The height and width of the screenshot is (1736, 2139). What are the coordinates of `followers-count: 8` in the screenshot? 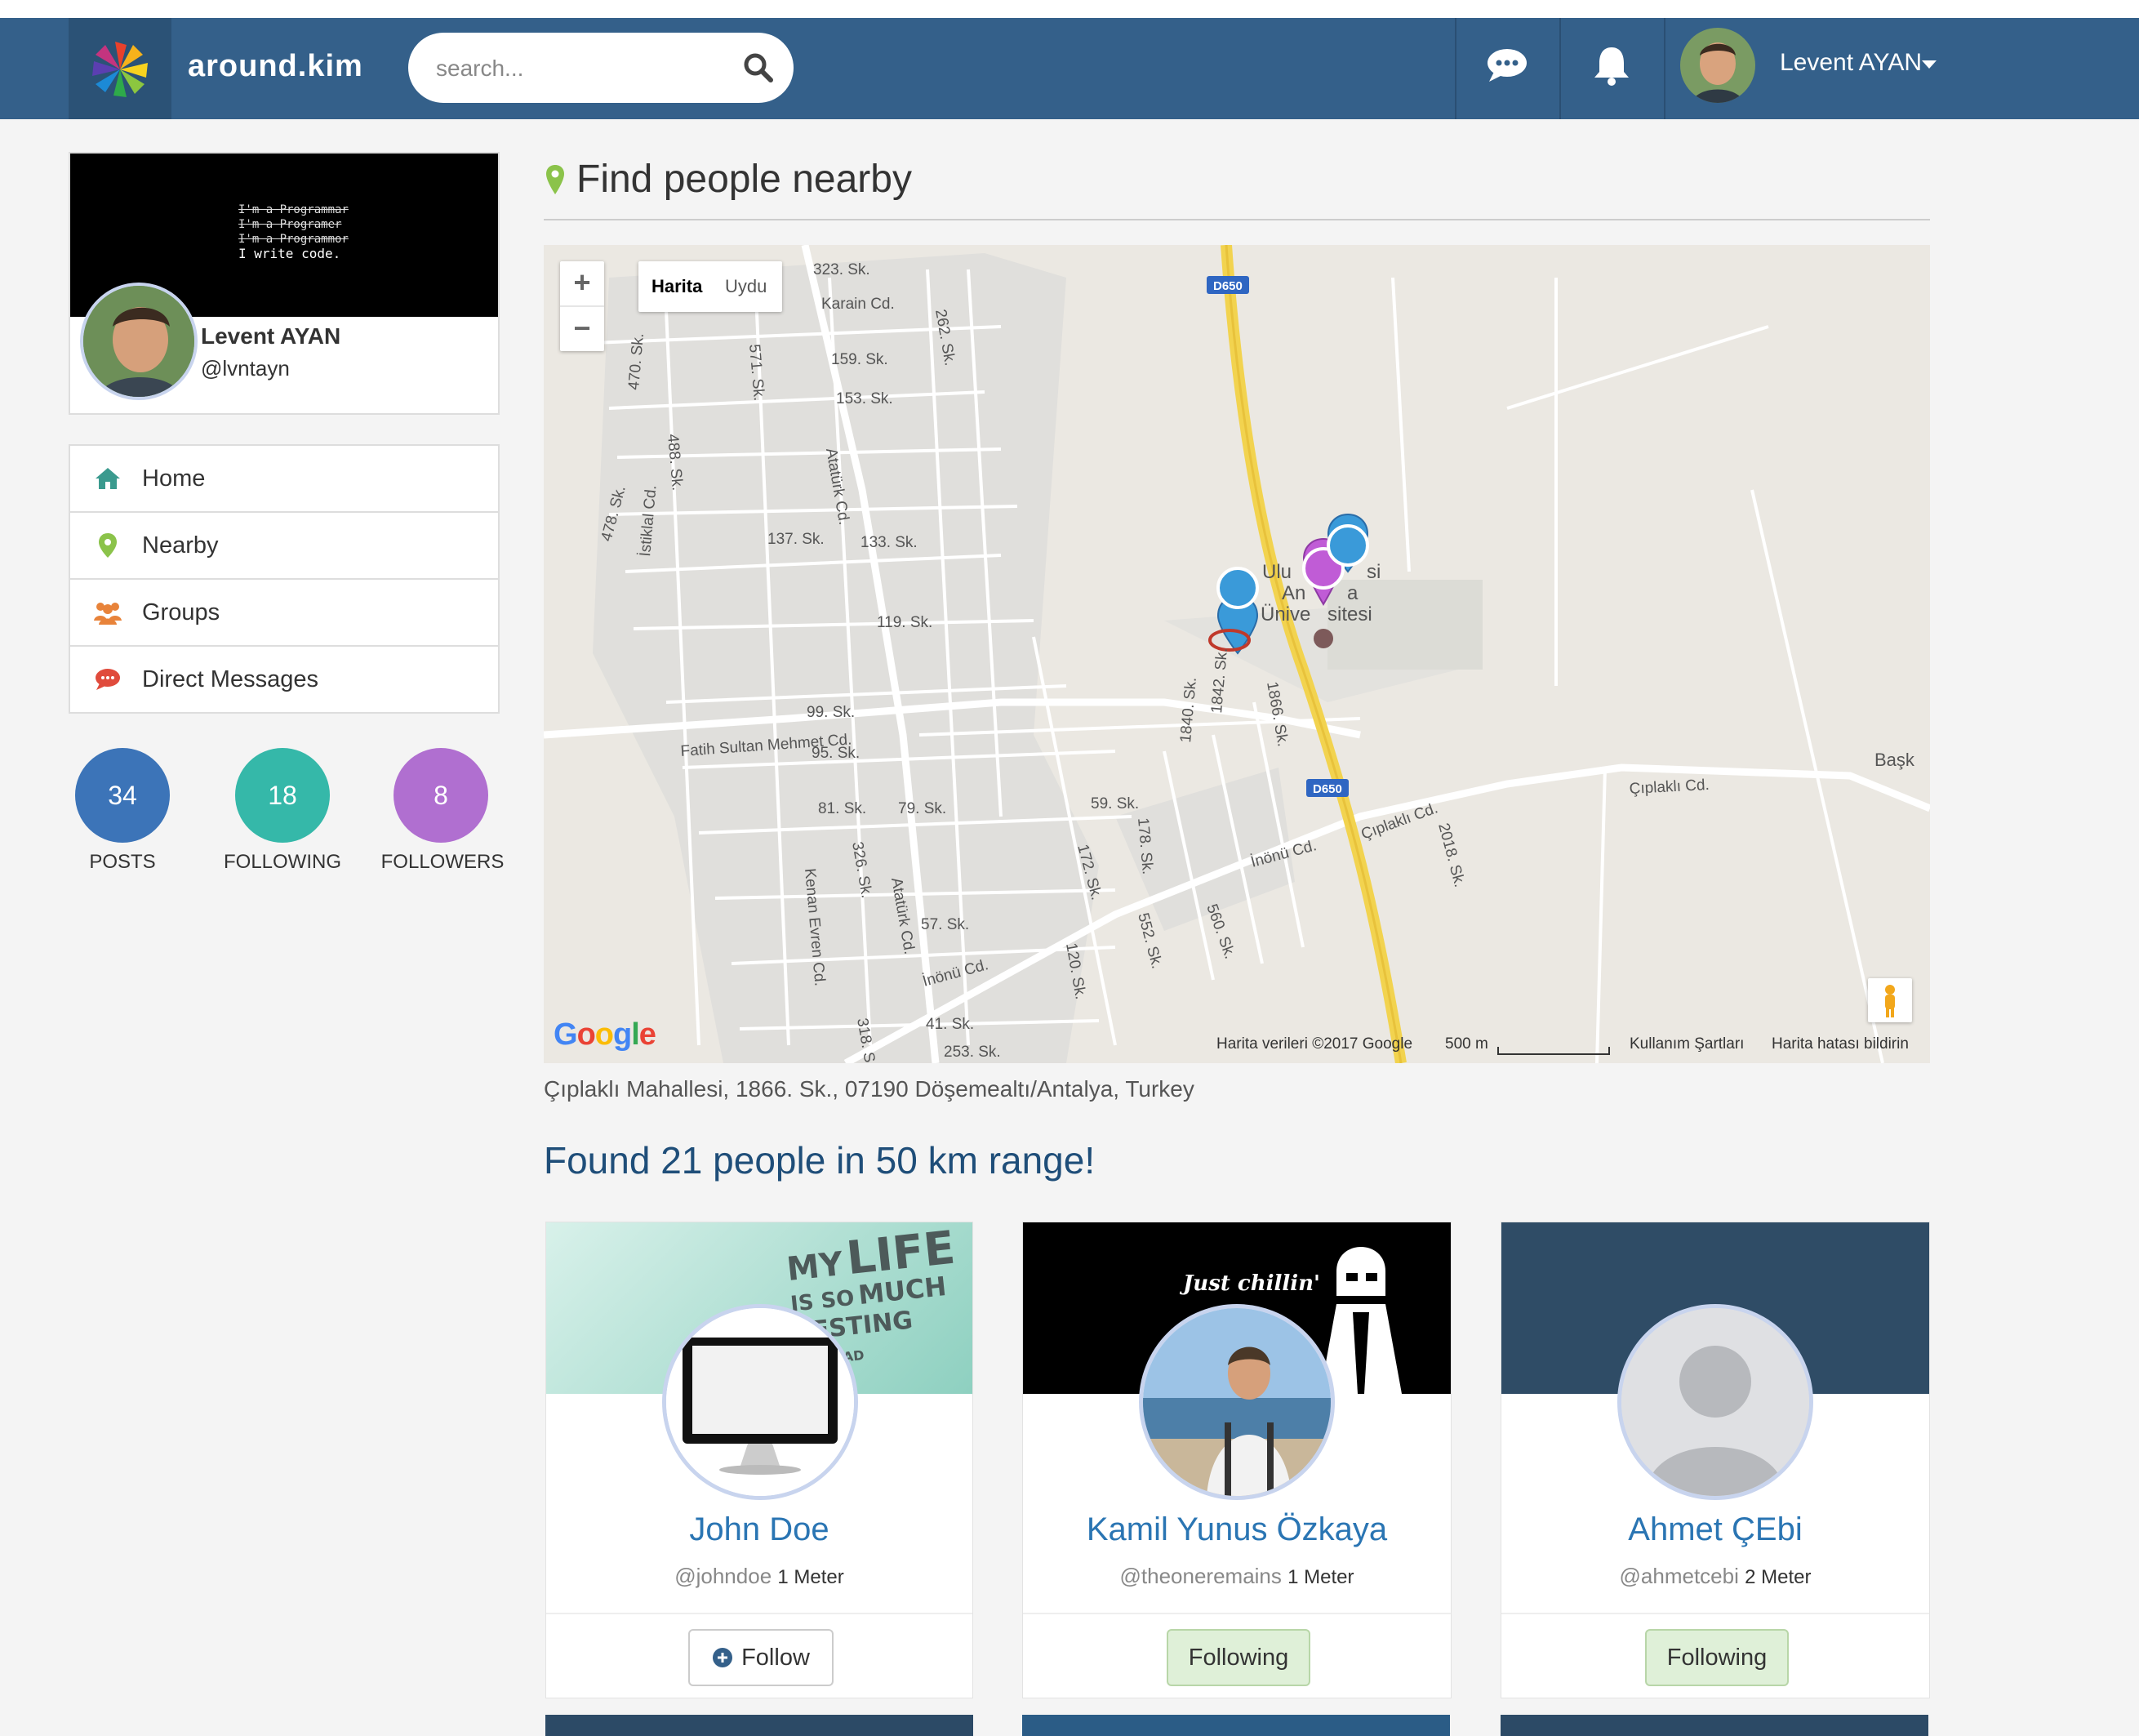 It's located at (441, 796).